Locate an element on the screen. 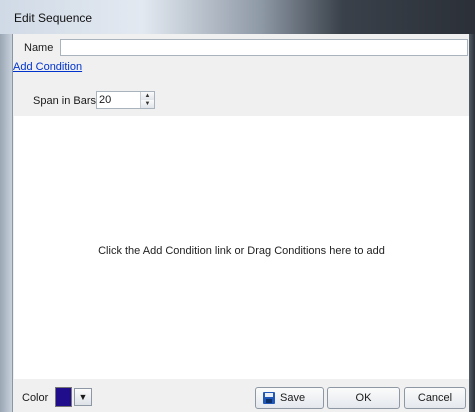 This screenshot has height=412, width=475. dialog-title: Edit Sequence is located at coordinates (53, 18).